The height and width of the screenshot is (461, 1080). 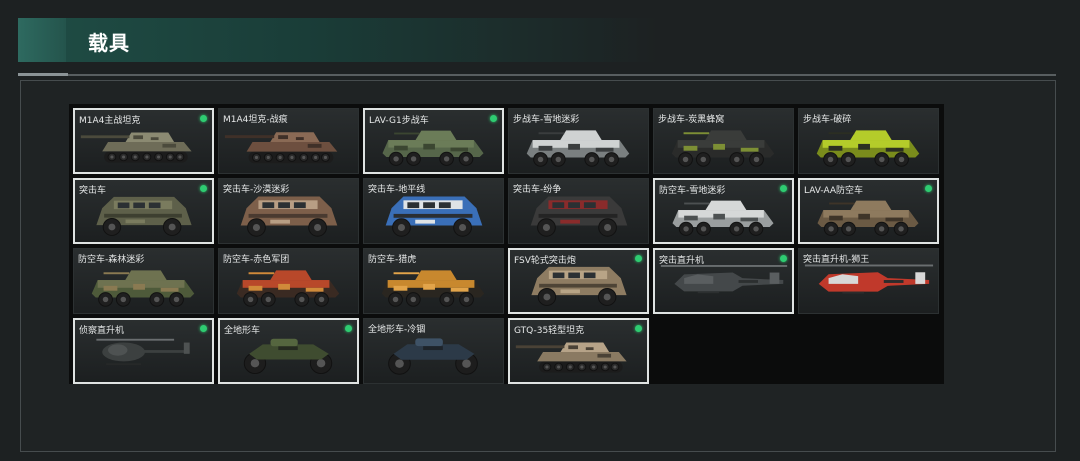 What do you see at coordinates (255, 120) in the screenshot?
I see `vehicle-name: M1A4坦克-战痕` at bounding box center [255, 120].